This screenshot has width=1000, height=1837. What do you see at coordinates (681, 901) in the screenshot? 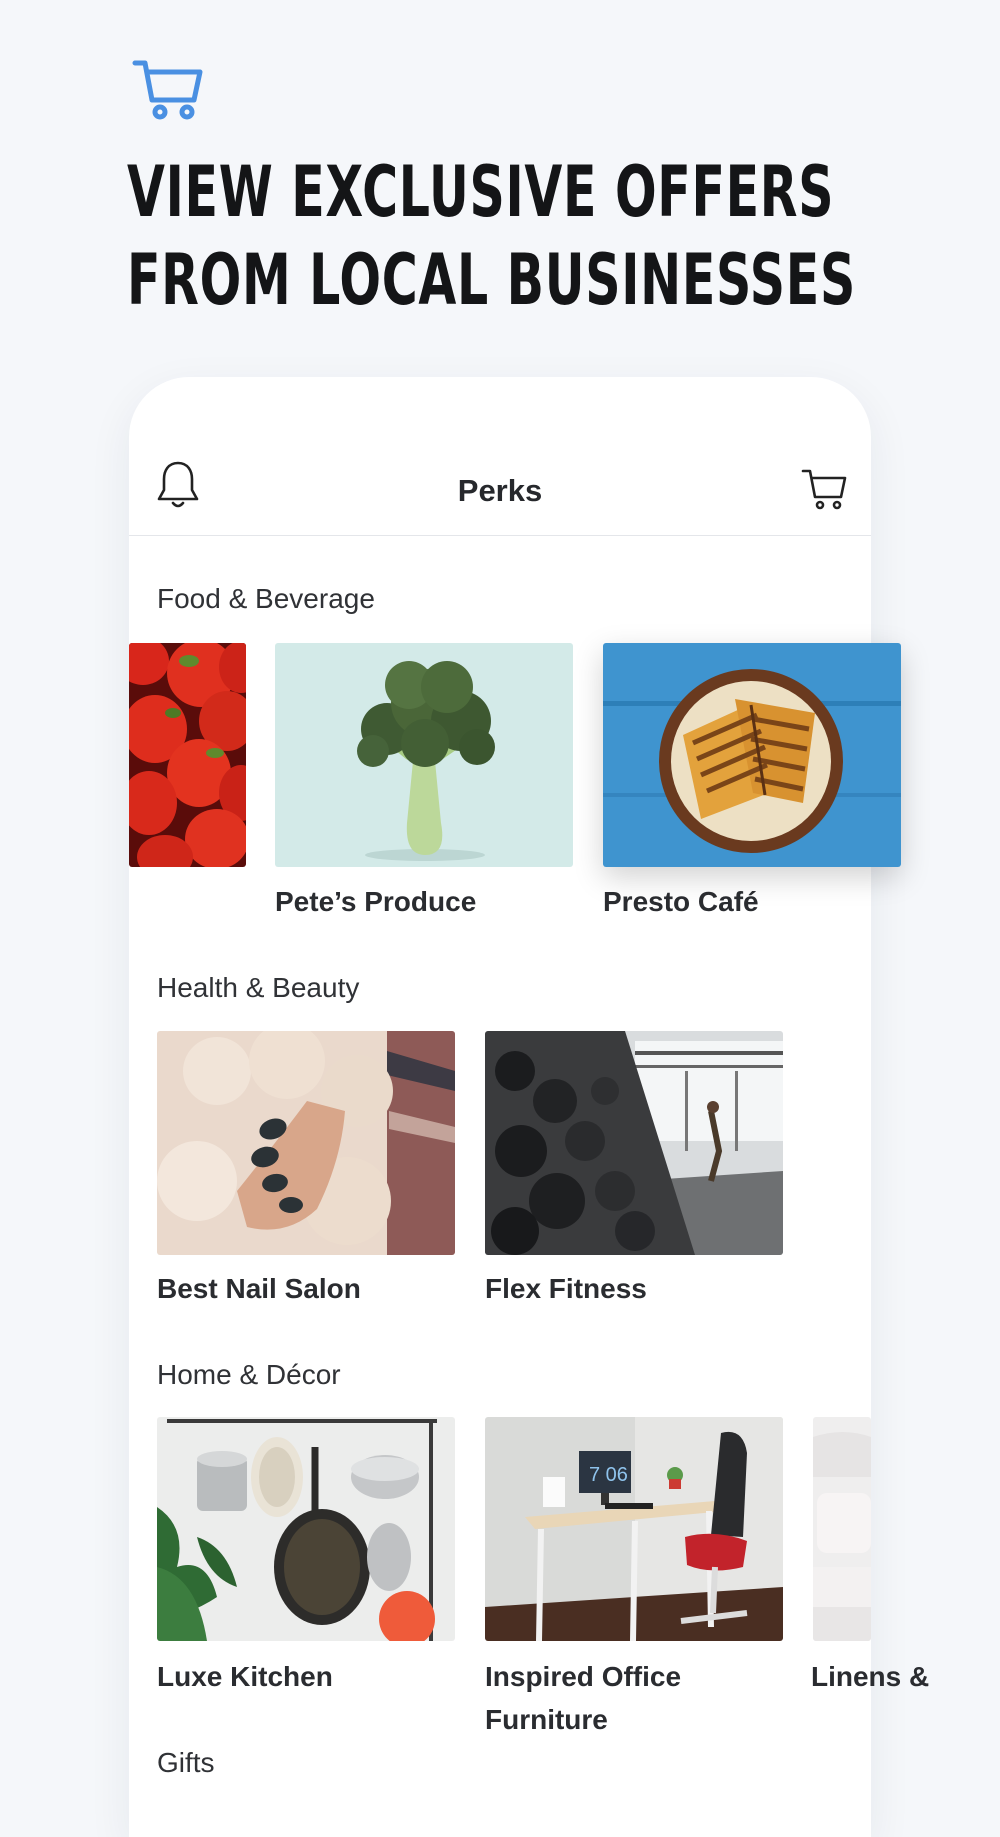
I see `offer-label-presto-cafe: Presto Café` at bounding box center [681, 901].